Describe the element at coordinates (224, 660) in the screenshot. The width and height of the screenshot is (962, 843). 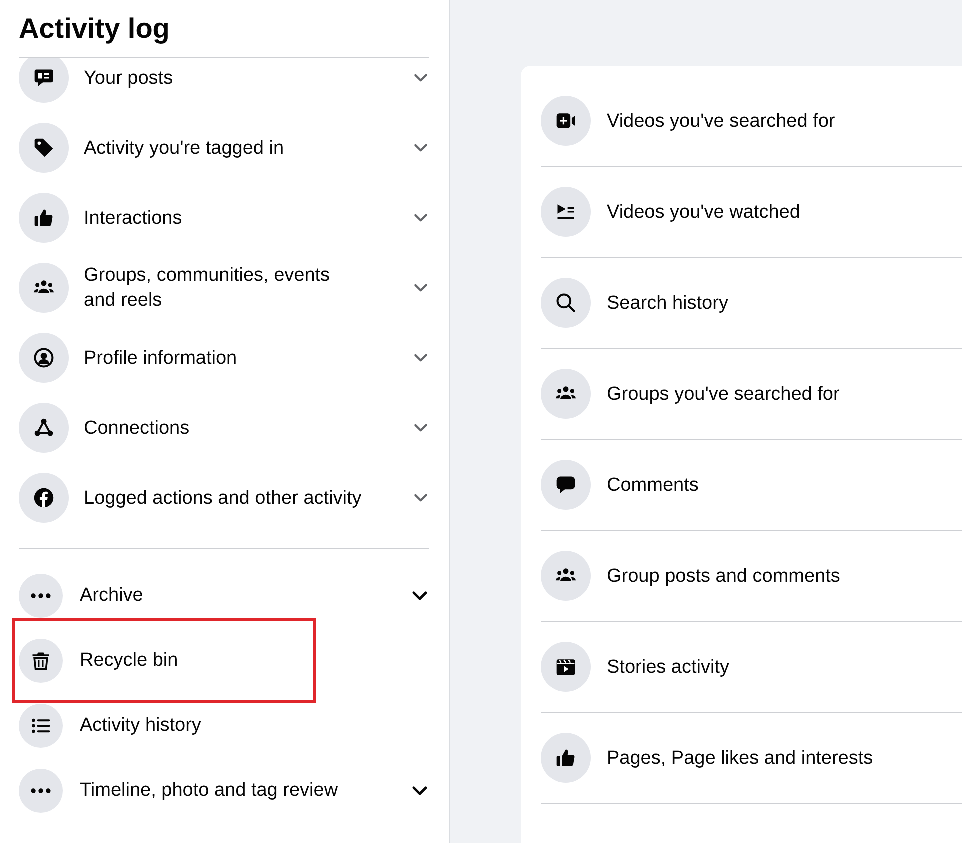
I see `sidebar-item: Recycle bin` at that location.